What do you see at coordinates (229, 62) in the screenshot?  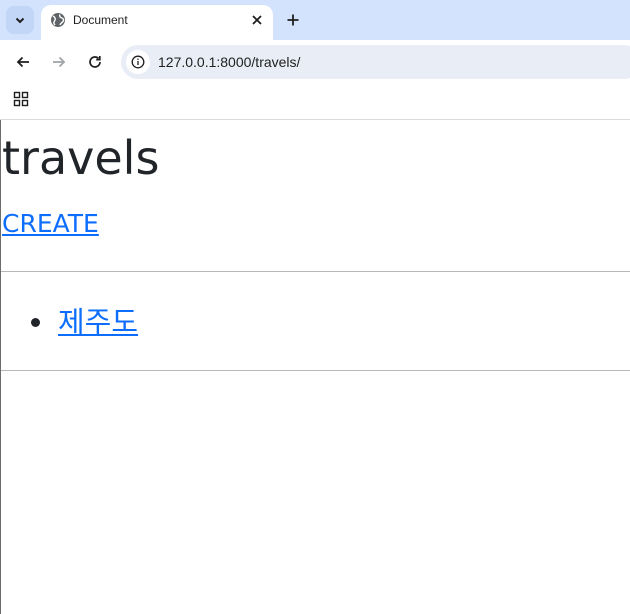 I see `url-text: 127.0.0.1:8000/travels/` at bounding box center [229, 62].